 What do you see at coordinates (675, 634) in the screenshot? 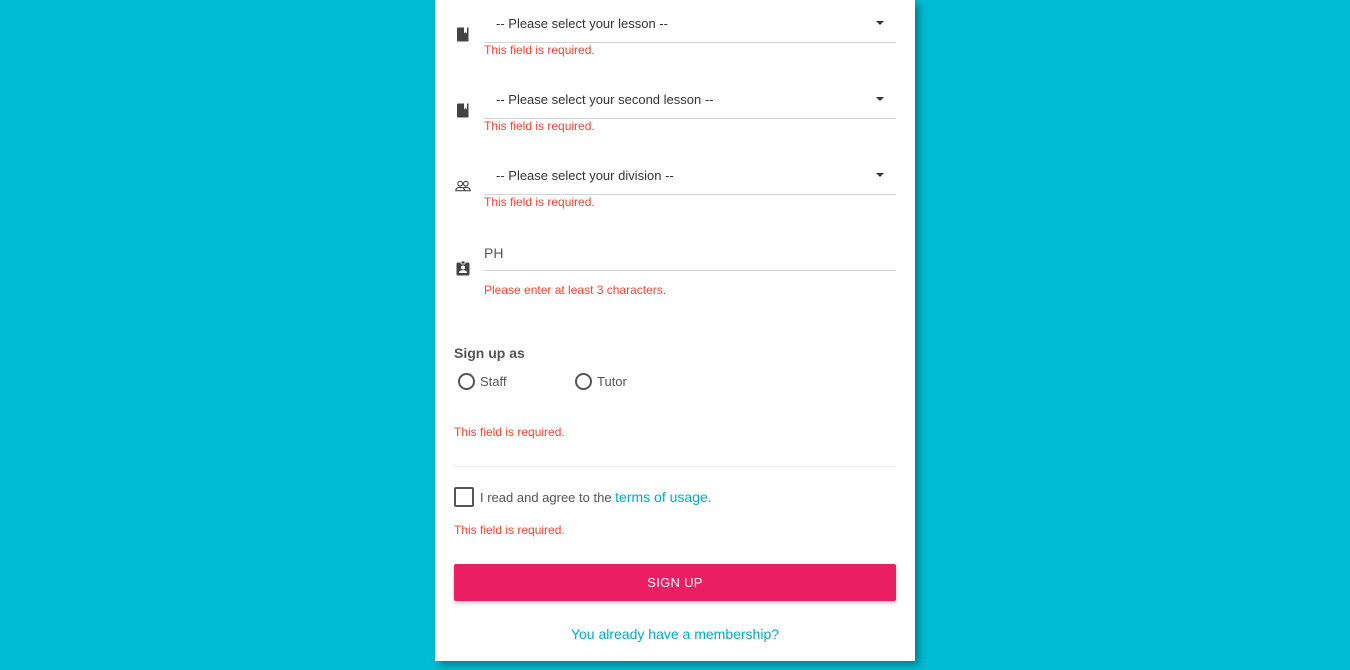
I see `membership-link: You already have a membership?` at bounding box center [675, 634].